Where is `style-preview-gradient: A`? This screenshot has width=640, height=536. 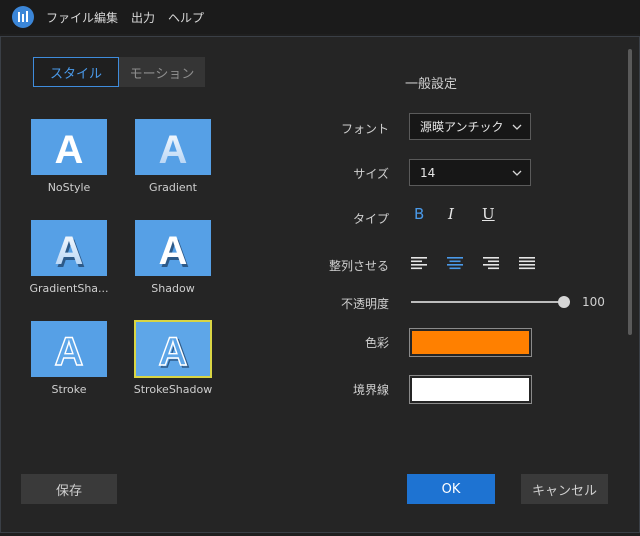
style-preview-gradient: A is located at coordinates (173, 147).